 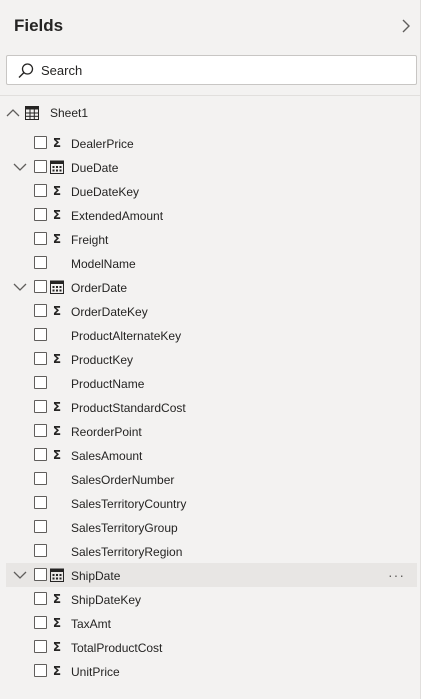 I want to click on table-icon, so click(x=32, y=113).